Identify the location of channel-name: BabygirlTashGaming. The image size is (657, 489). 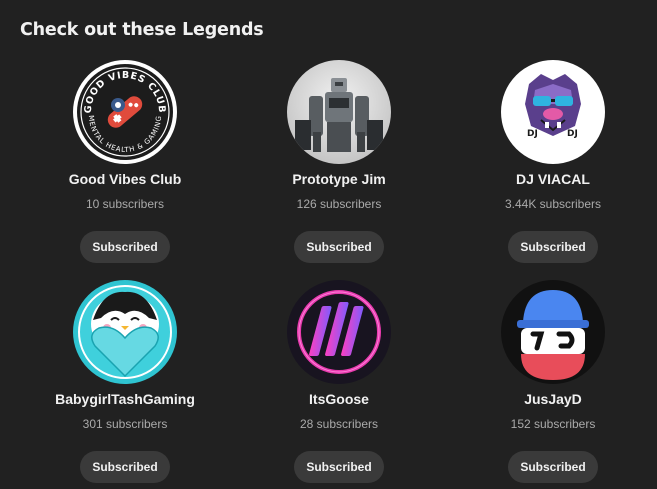
(125, 399).